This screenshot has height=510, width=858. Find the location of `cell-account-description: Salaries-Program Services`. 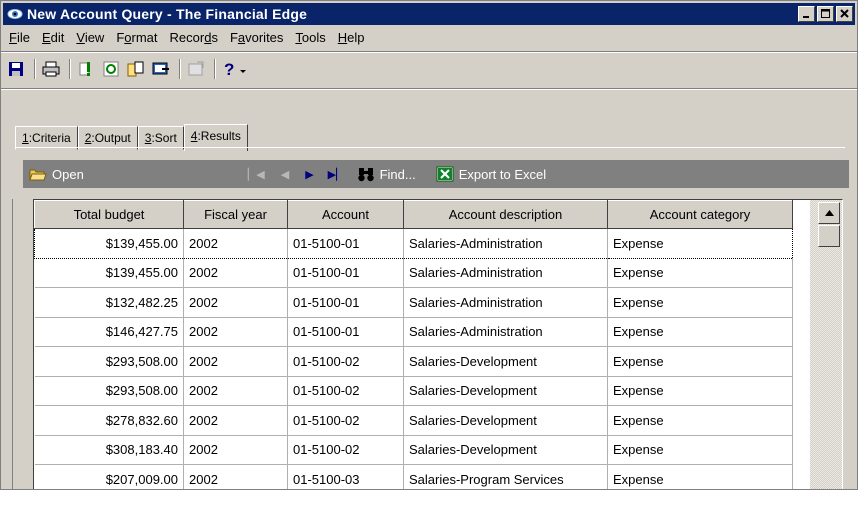

cell-account-description: Salaries-Program Services is located at coordinates (505, 476).